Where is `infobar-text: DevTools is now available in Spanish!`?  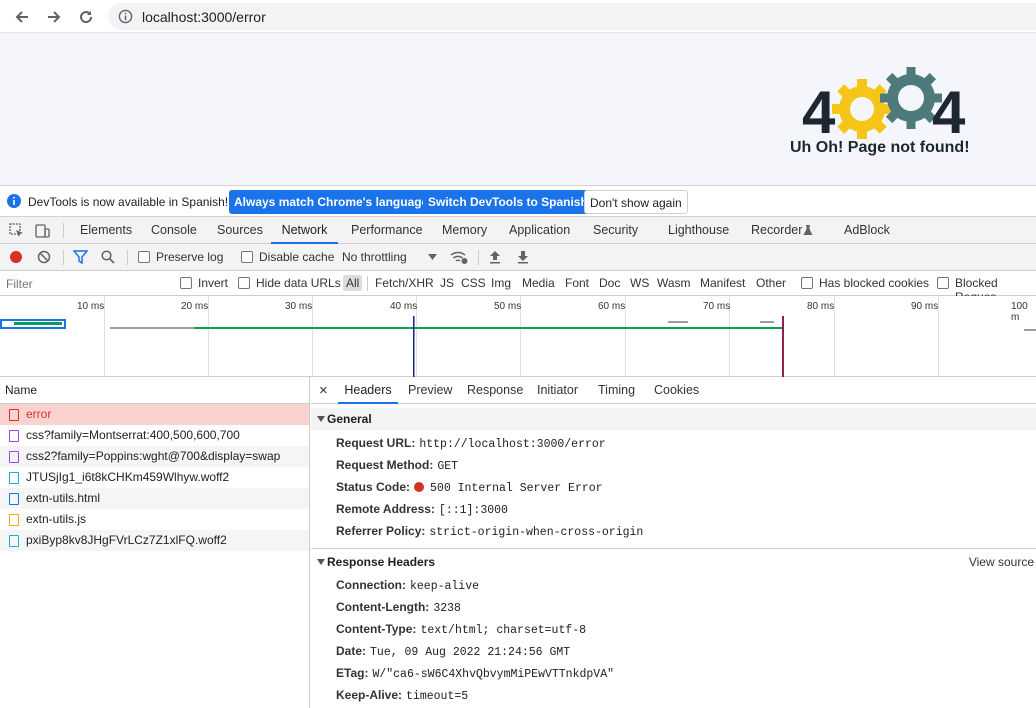 infobar-text: DevTools is now available in Spanish! is located at coordinates (128, 202).